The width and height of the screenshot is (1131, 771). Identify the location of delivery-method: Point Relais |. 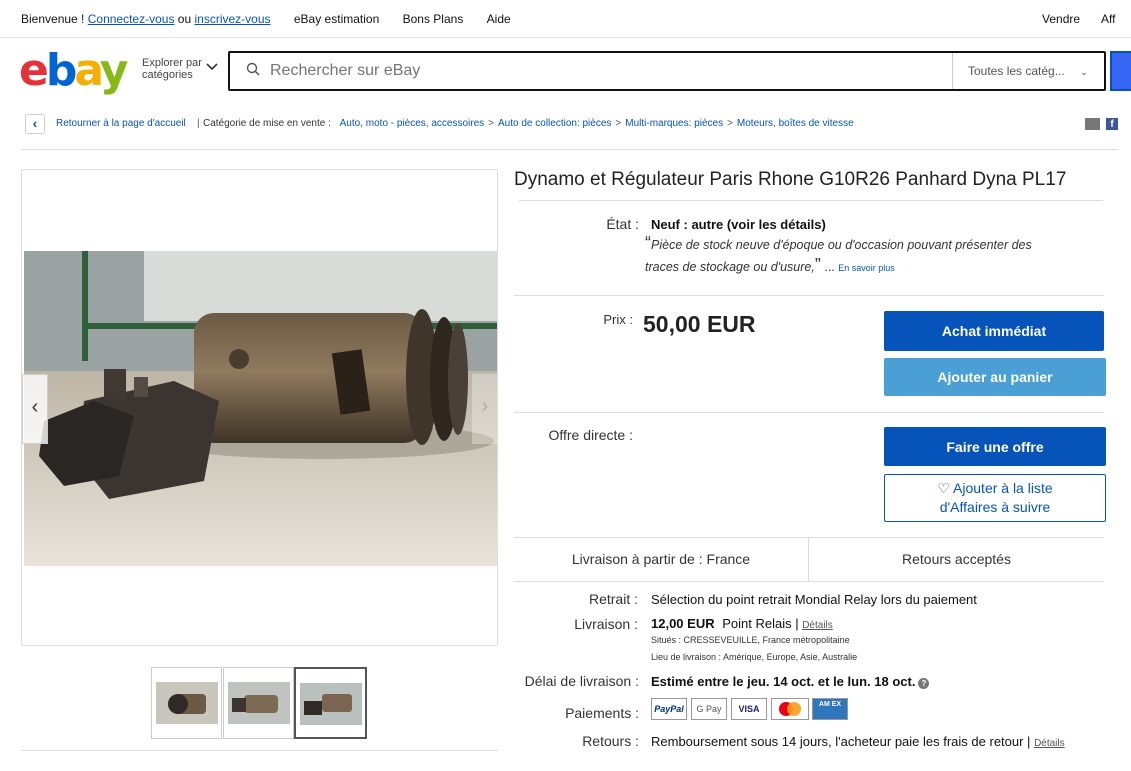
(760, 623).